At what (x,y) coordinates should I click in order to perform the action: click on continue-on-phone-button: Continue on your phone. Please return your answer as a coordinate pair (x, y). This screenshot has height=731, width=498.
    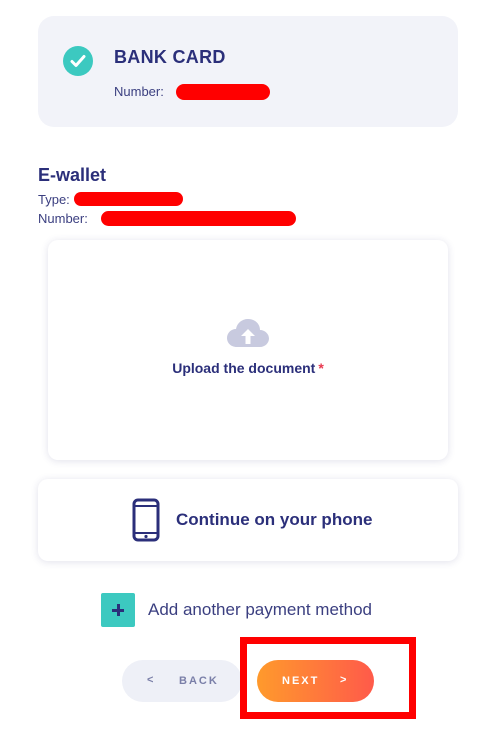
    Looking at the image, I should click on (248, 520).